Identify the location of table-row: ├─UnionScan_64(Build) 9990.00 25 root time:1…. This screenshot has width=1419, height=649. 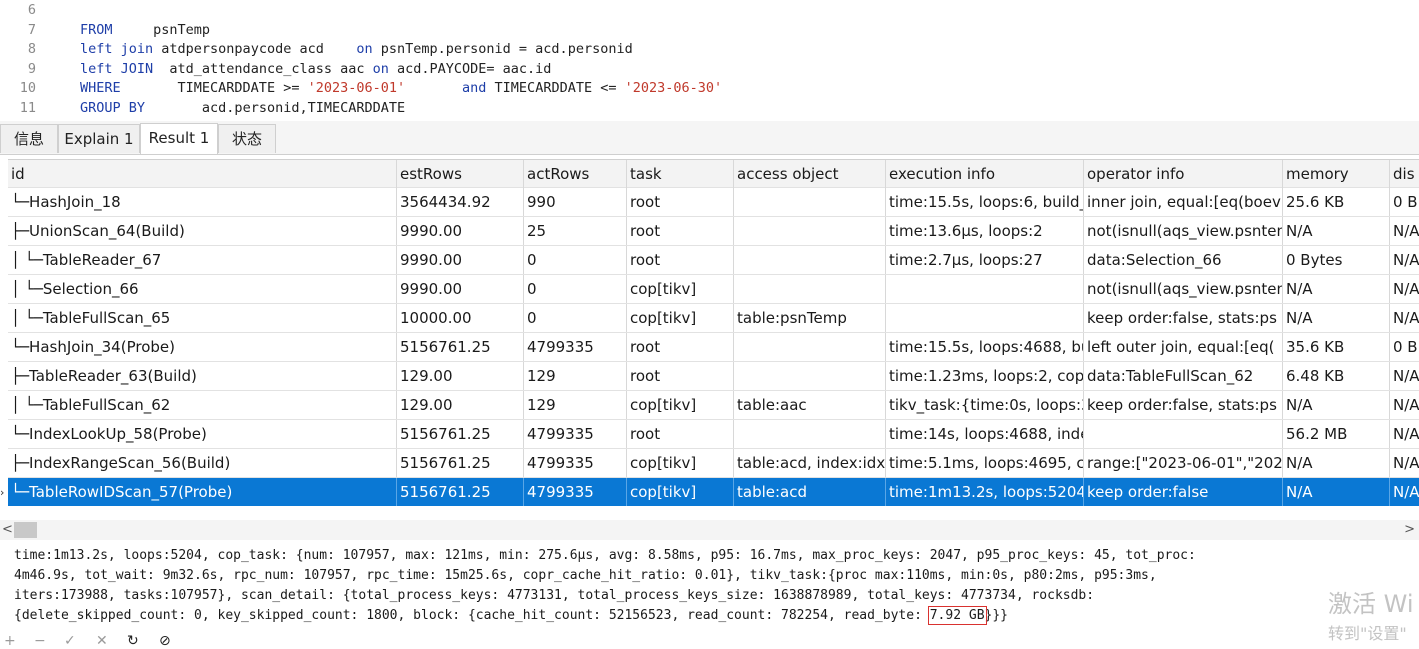
(713, 231).